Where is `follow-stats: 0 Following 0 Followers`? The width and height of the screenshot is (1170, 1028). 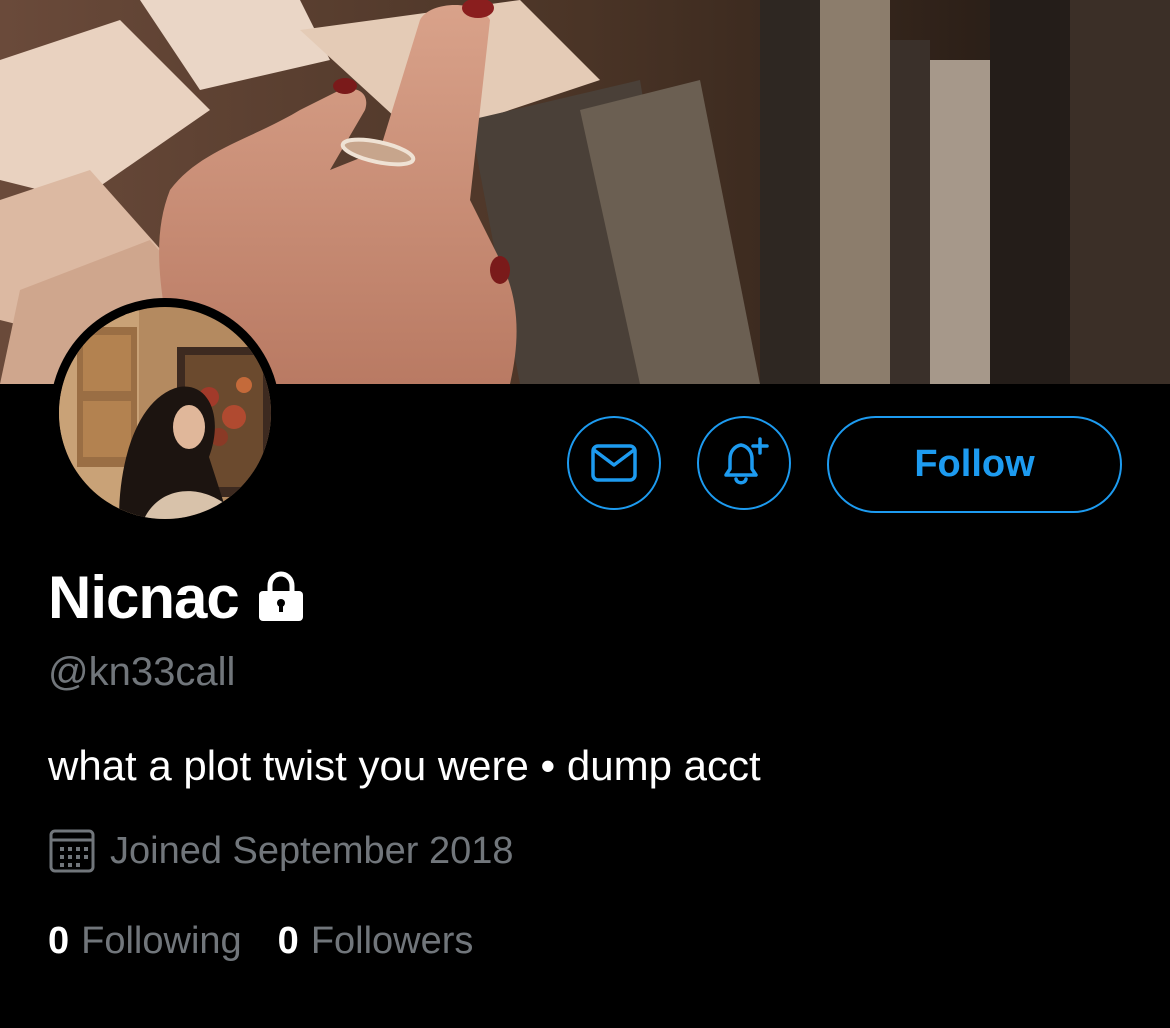
follow-stats: 0 Following 0 Followers is located at coordinates (260, 941).